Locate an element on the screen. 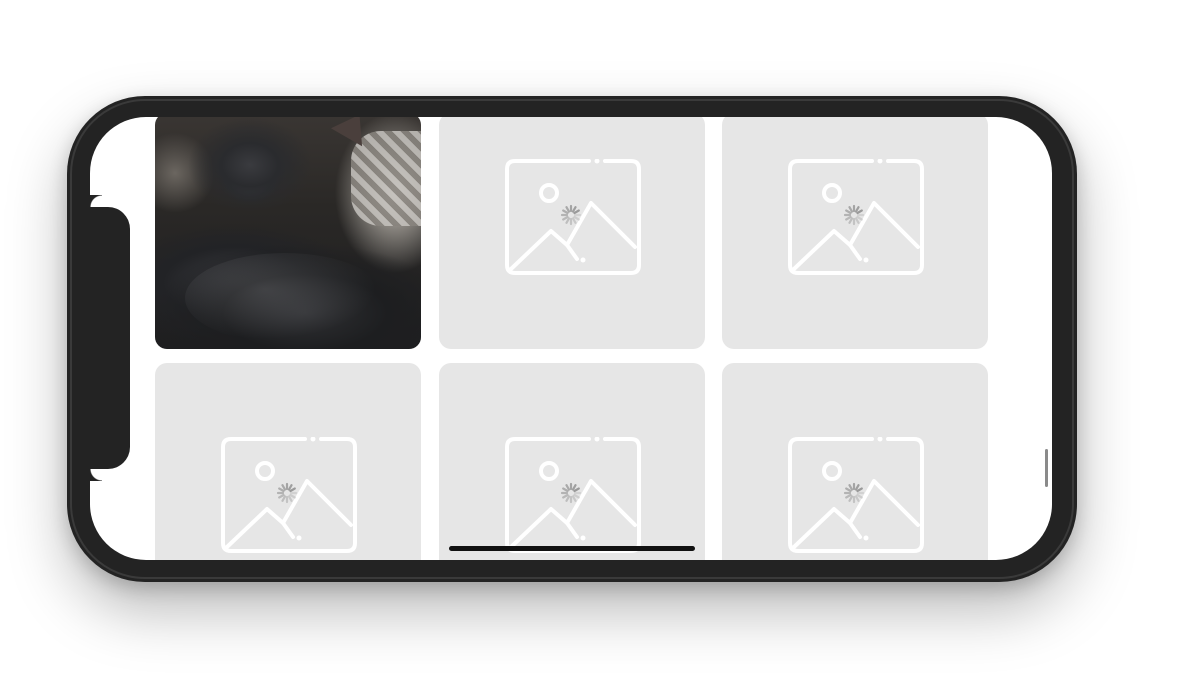 Image resolution: width=1200 pixels, height=677 pixels. cat-photo-image is located at coordinates (288, 233).